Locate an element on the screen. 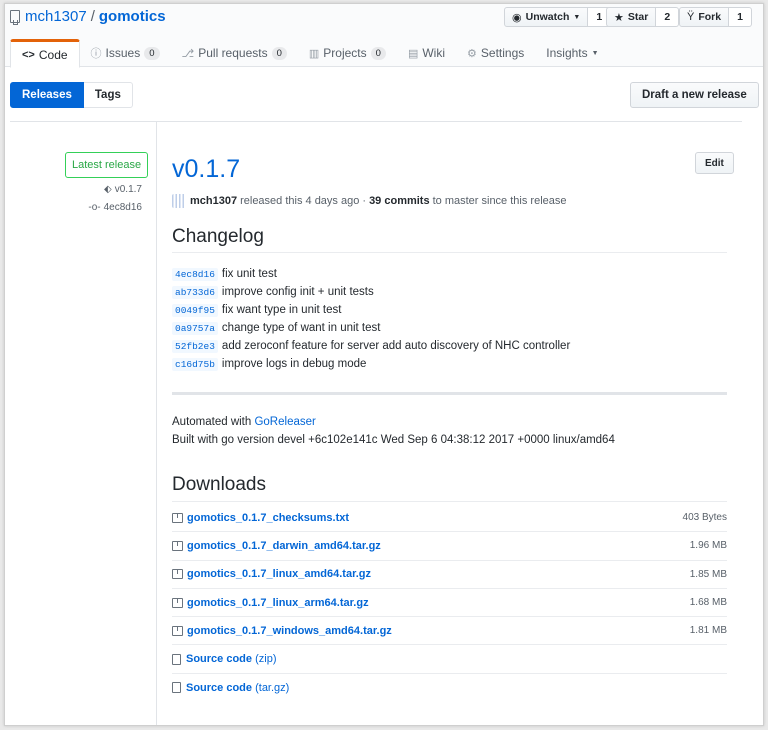 The image size is (768, 730). tag-icon: ⬖ is located at coordinates (108, 189).